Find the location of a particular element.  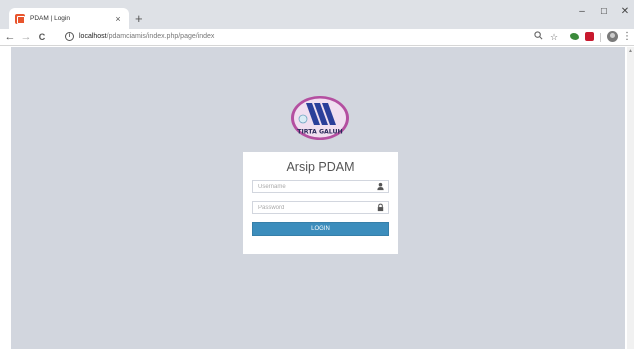

login-box: Arsip PDAM LOGIN is located at coordinates (320, 203).